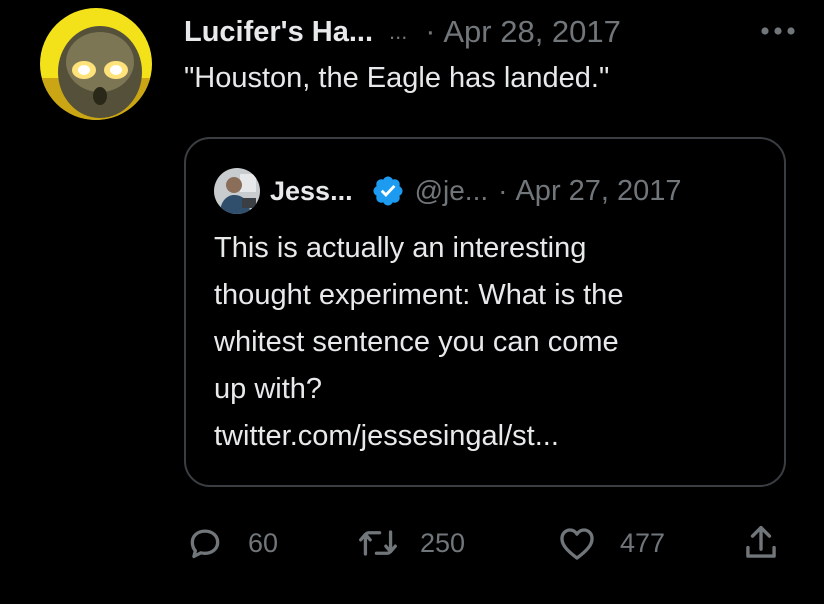  I want to click on tweet-header: Lucifer's Ha... ... · Apr 28, 2017, so click(402, 32).